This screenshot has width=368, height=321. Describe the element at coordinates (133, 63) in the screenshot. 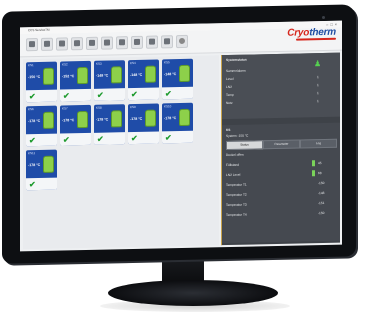

I see `tile-title: KS4` at that location.